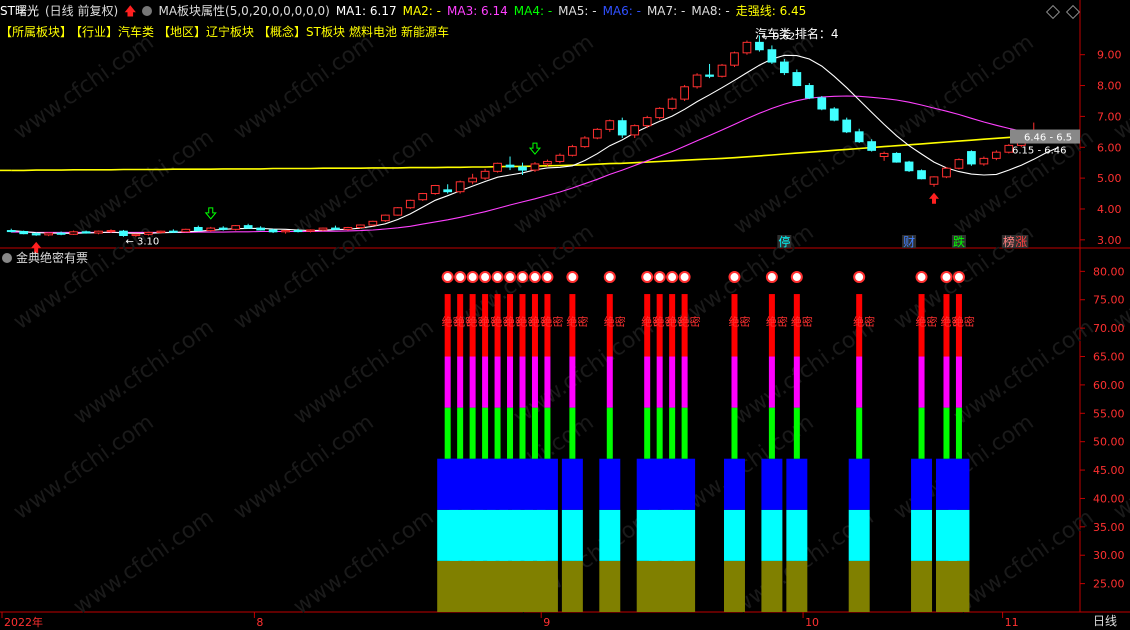 The height and width of the screenshot is (630, 1130). Describe the element at coordinates (301, 32) in the screenshot. I see `block-item: 【概念】ST板块` at that location.